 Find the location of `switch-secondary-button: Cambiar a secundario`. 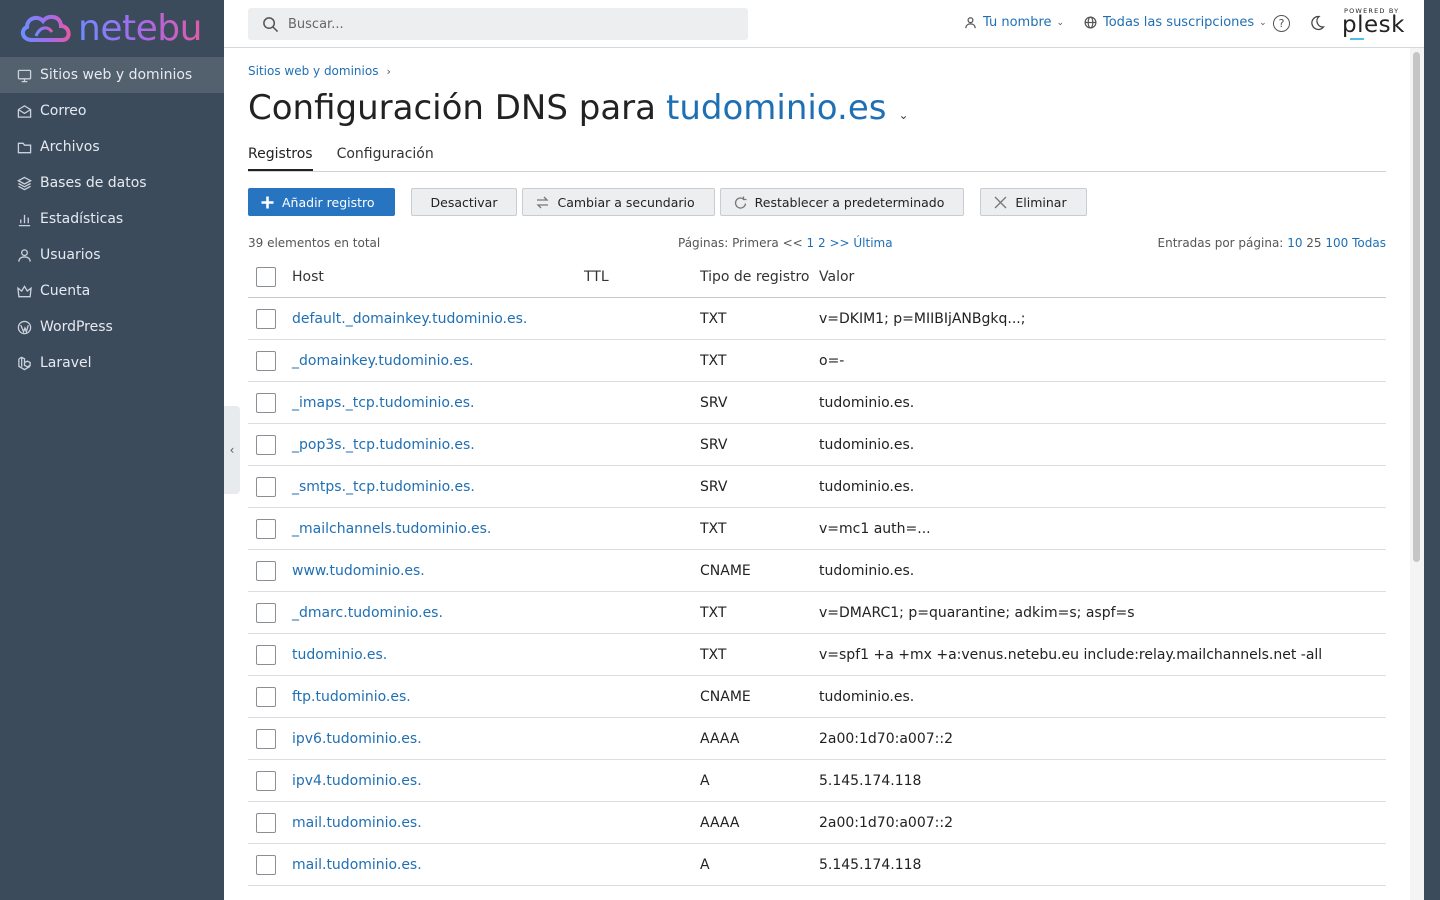

switch-secondary-button: Cambiar a secundario is located at coordinates (618, 202).